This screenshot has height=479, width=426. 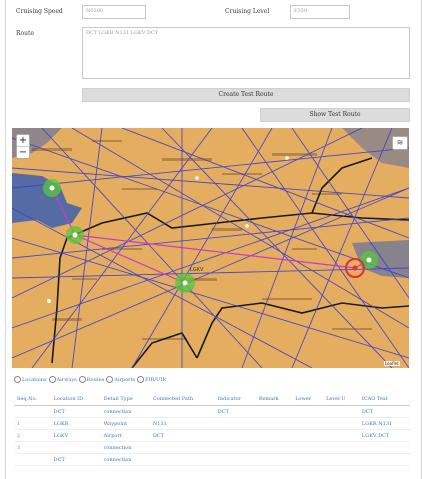 I want to click on route-label: Route, so click(x=25, y=33).